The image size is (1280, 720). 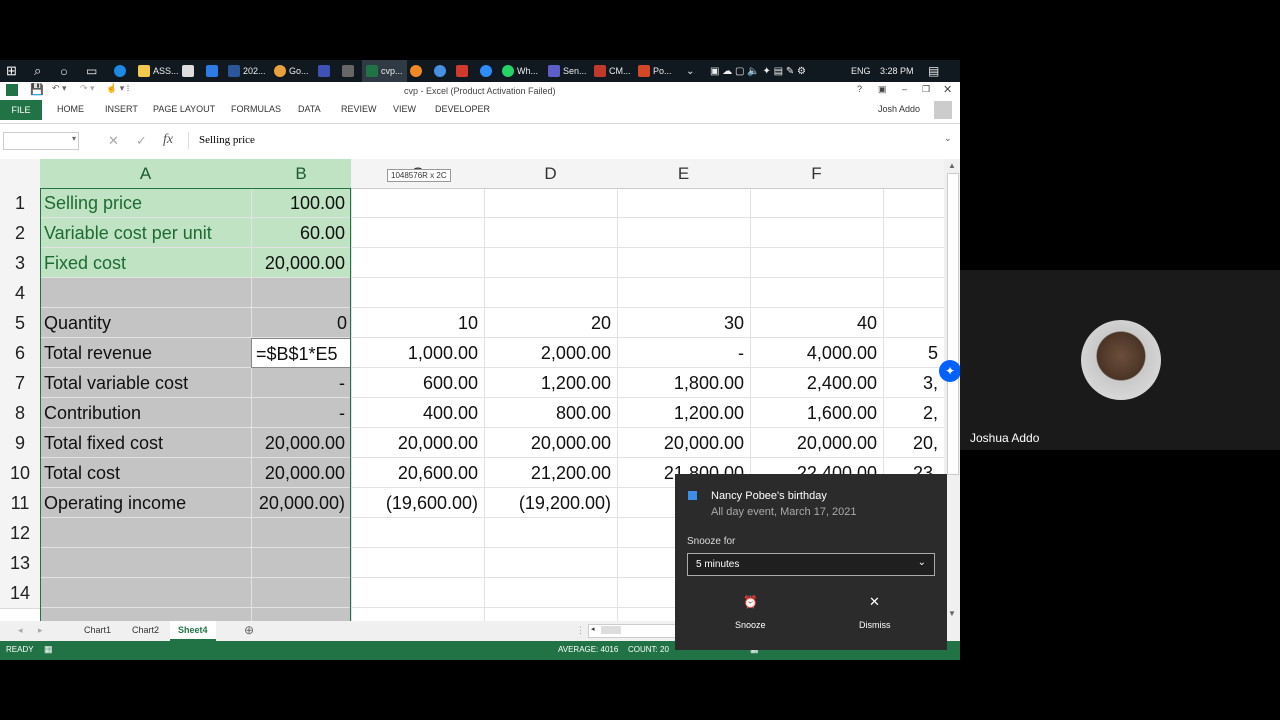 I want to click on row-header: 7, so click(x=20, y=383).